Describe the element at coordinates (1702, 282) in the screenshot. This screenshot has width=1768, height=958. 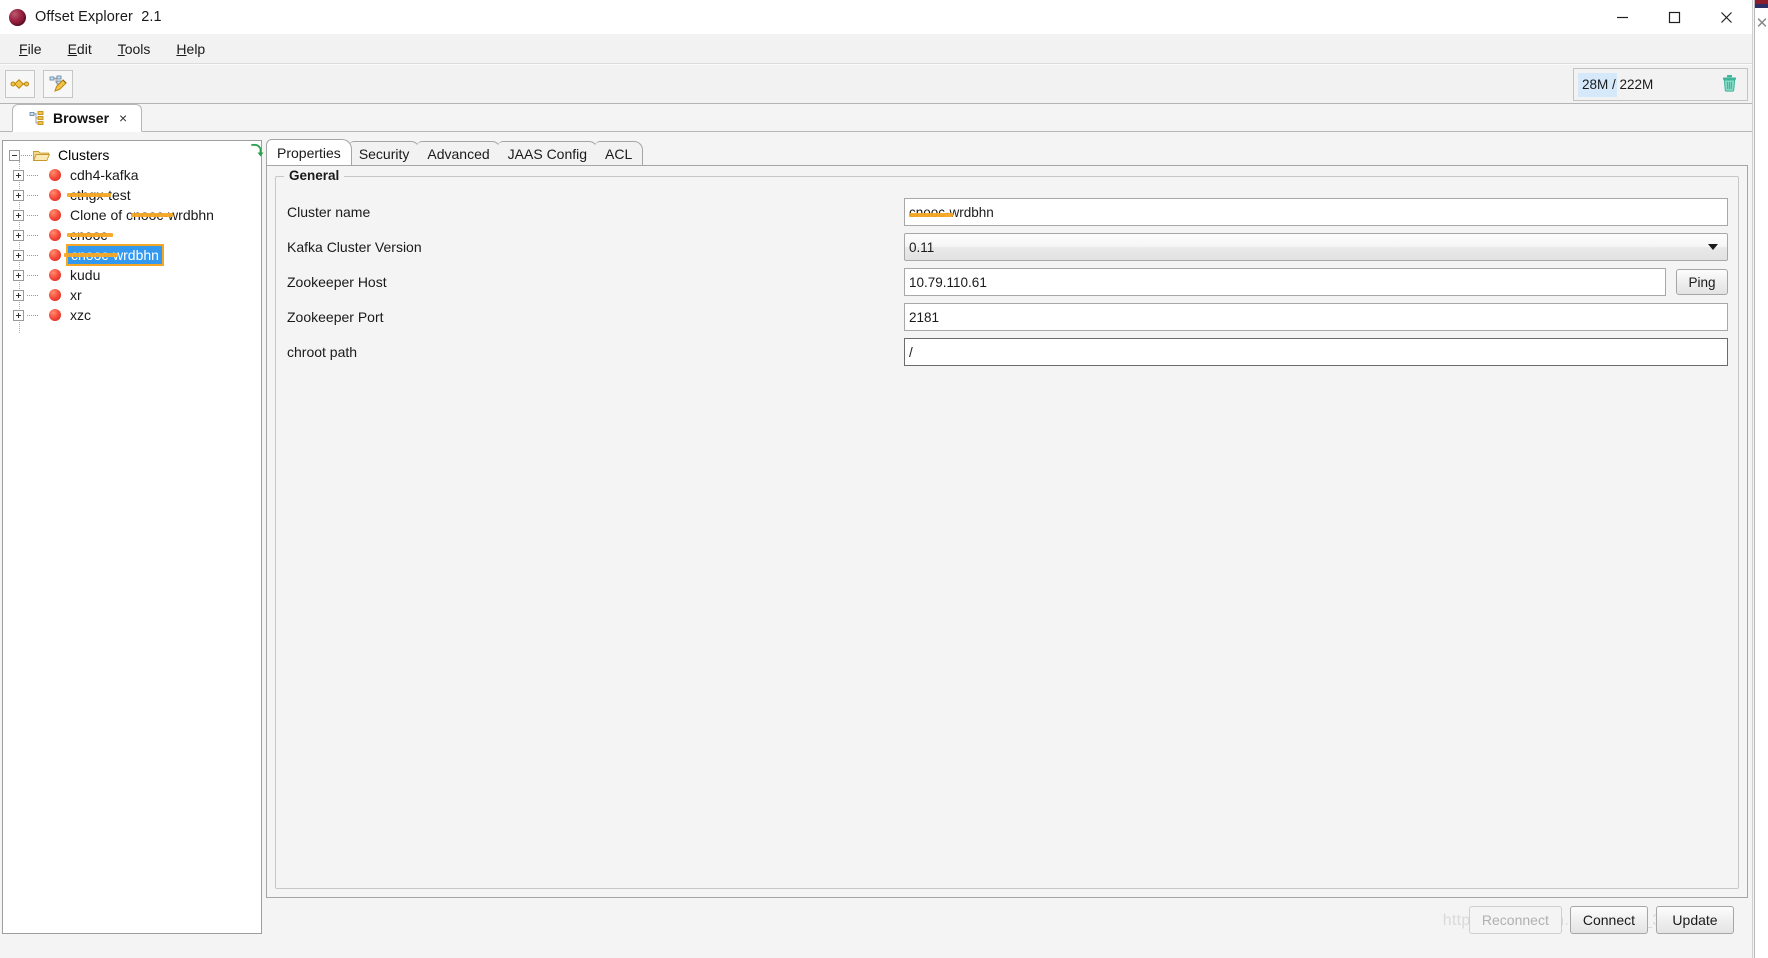
I see `ping-button: Ping` at that location.